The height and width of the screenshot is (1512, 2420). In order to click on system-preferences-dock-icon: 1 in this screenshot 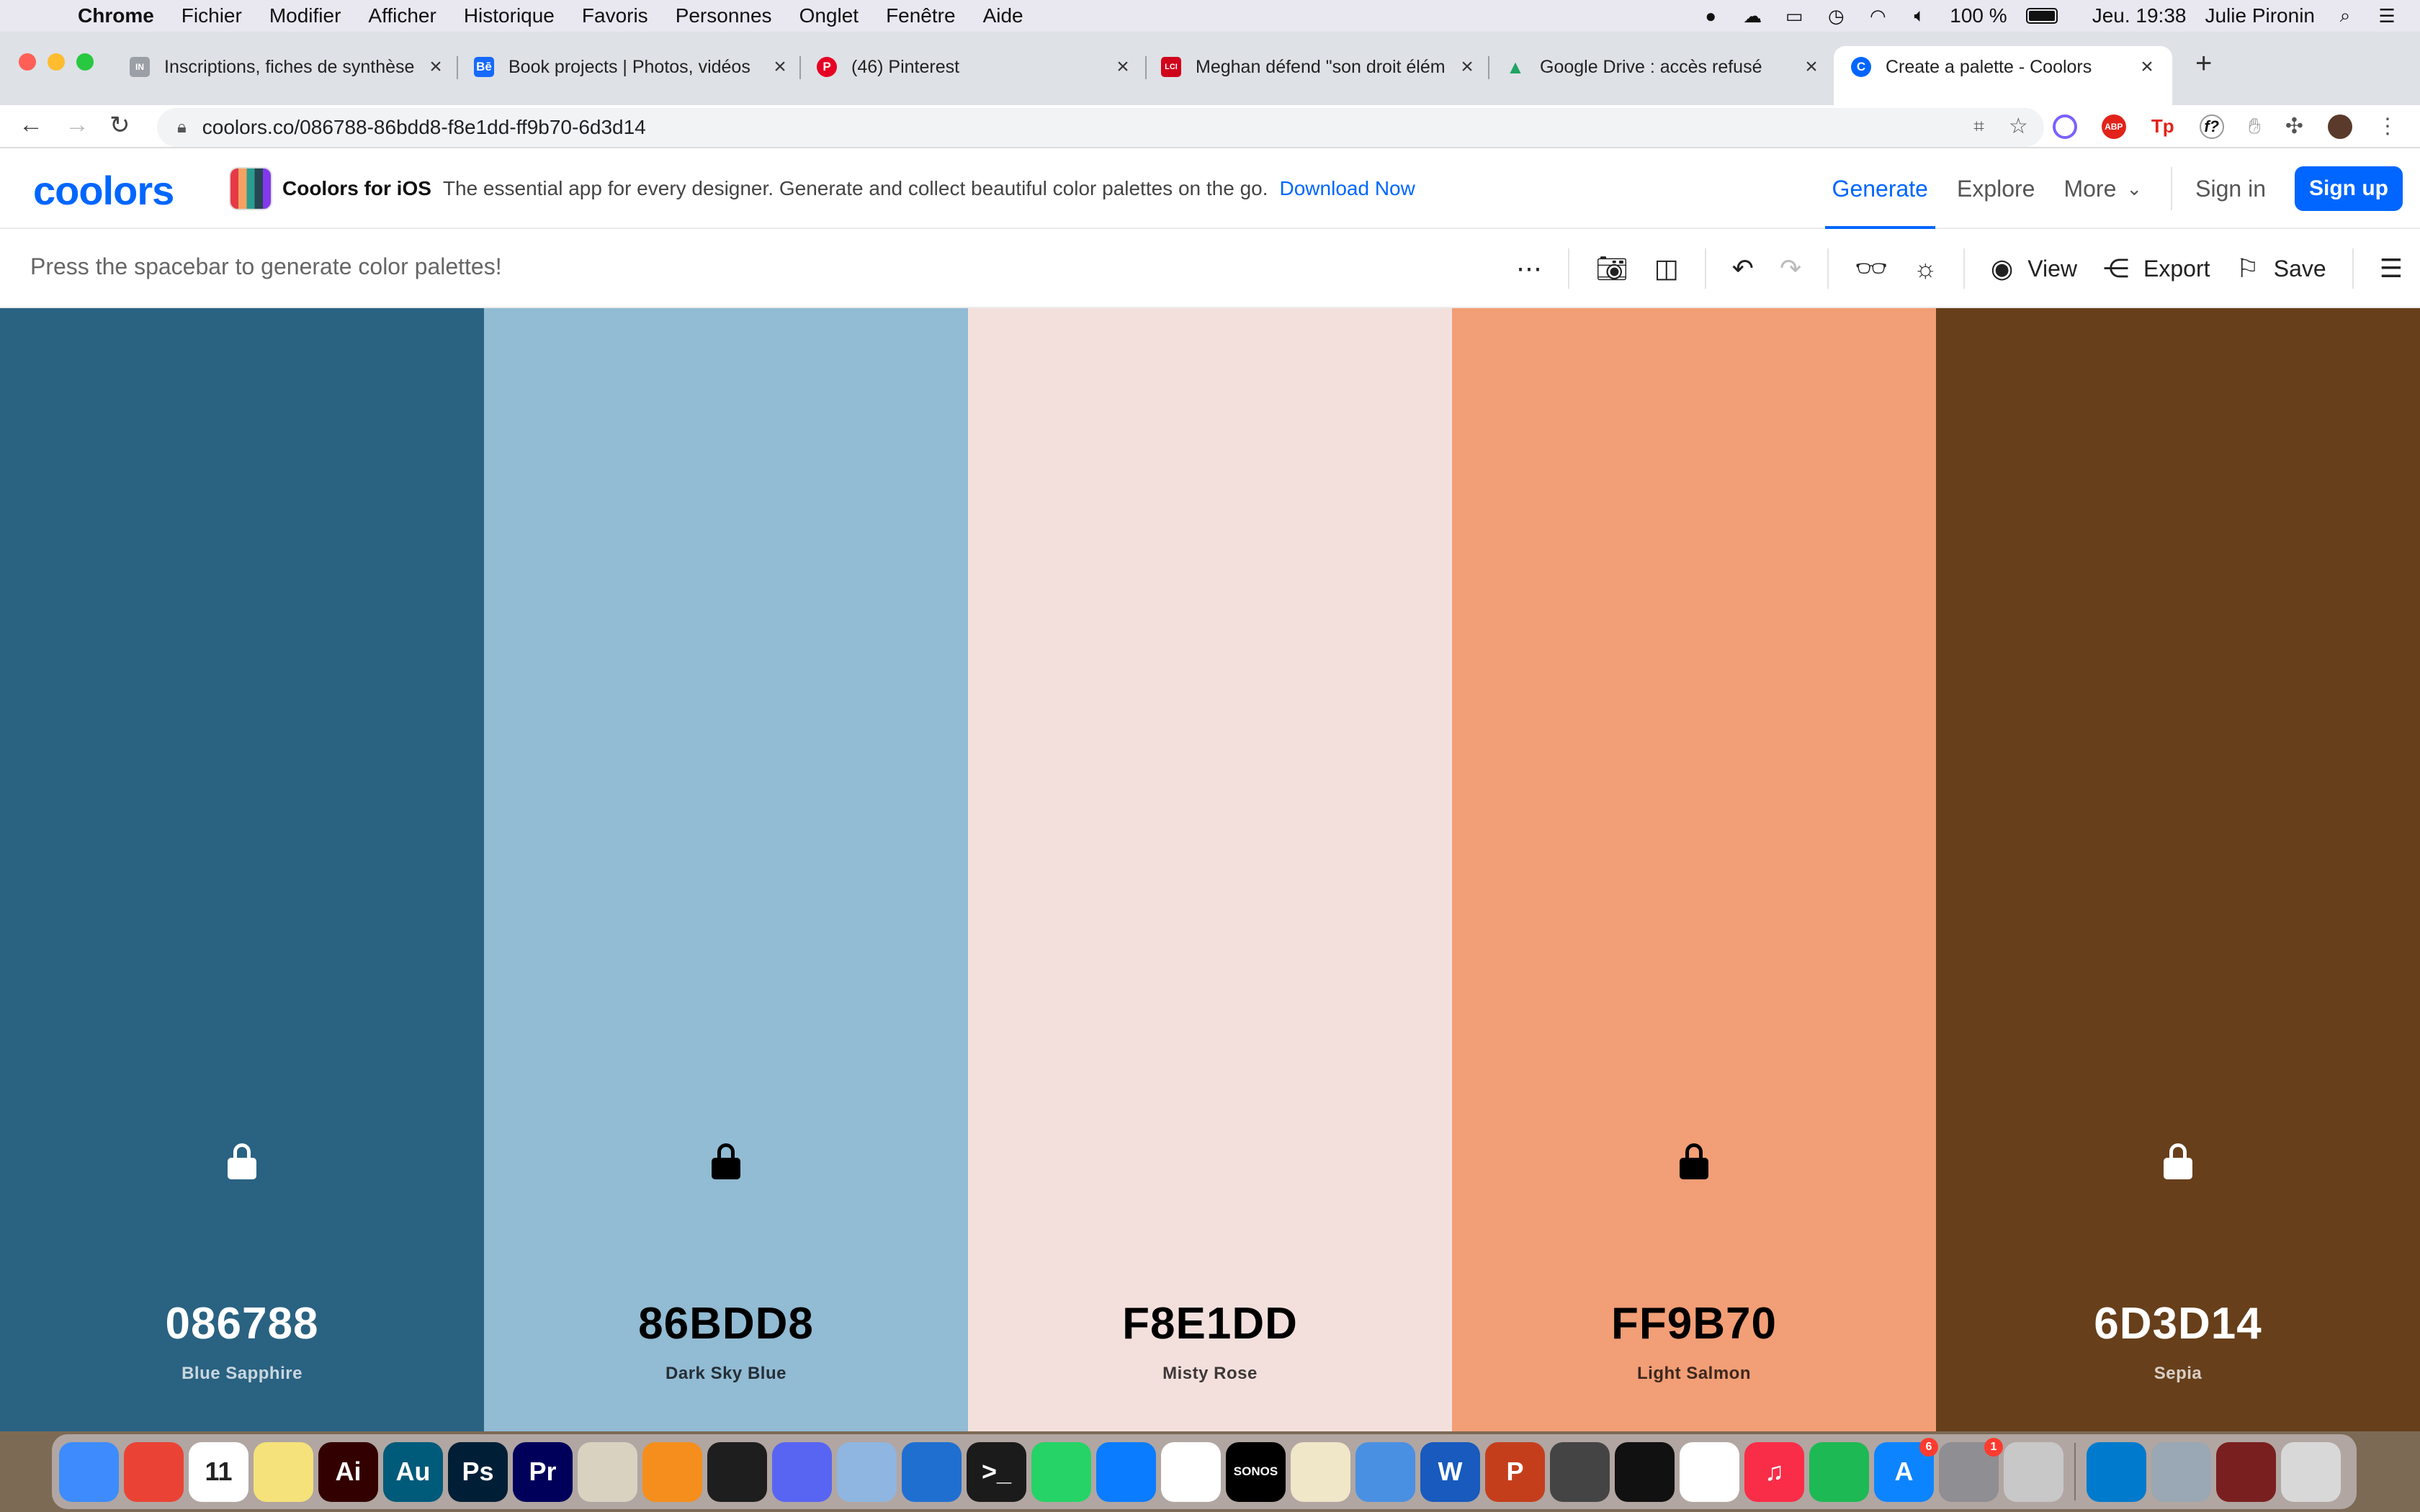, I will do `click(1971, 1469)`.